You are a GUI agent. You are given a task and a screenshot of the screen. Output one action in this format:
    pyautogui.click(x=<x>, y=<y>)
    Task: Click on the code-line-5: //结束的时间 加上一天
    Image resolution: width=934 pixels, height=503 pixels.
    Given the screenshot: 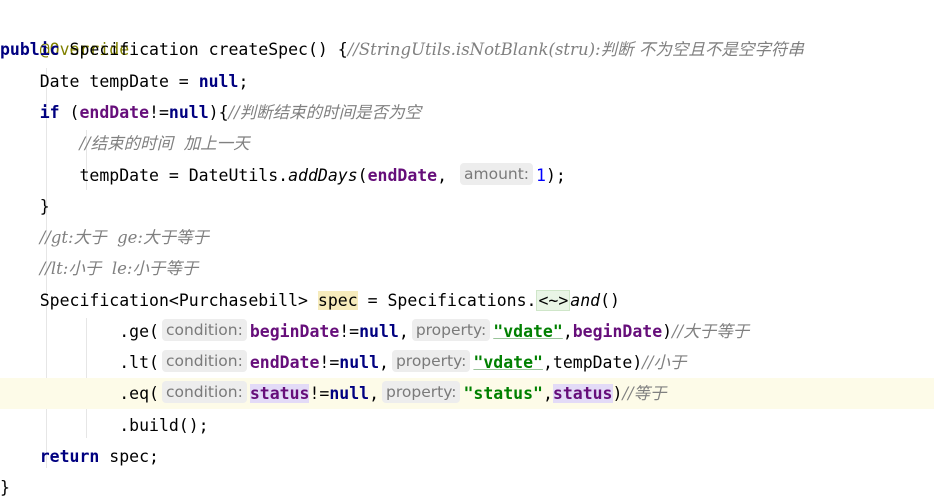 What is the action you would take?
    pyautogui.click(x=467, y=143)
    